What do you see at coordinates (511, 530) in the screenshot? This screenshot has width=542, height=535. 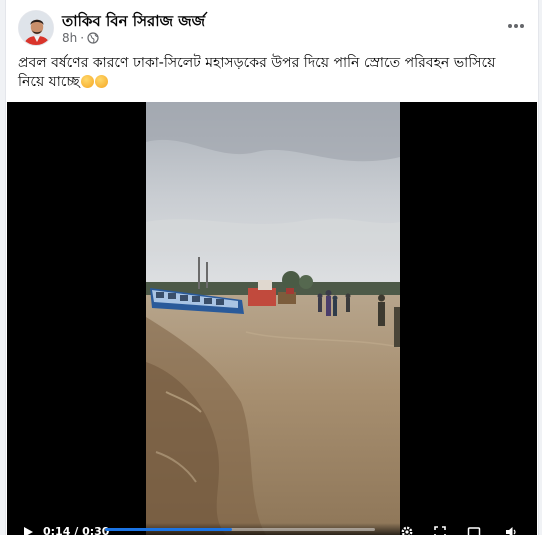 I see `volume-icon` at bounding box center [511, 530].